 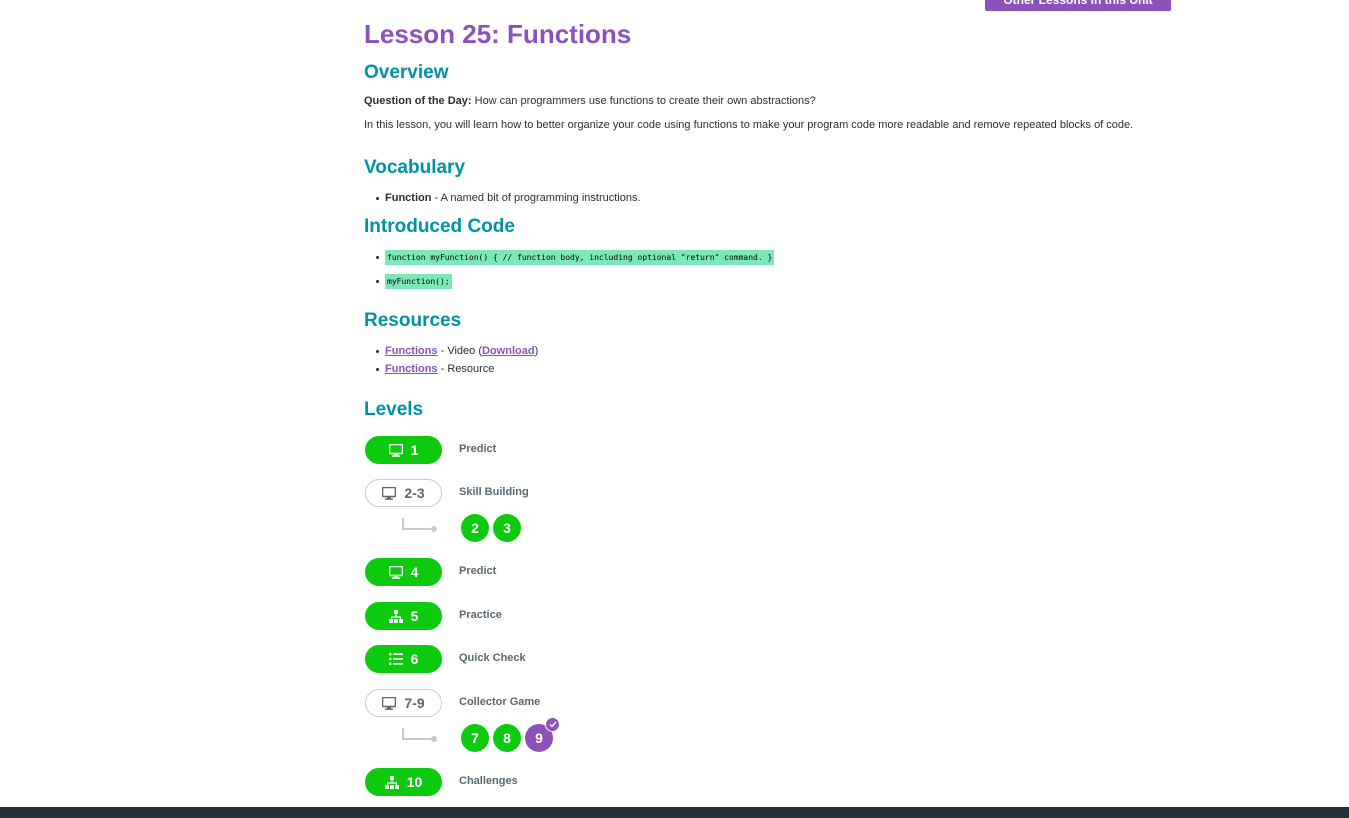 What do you see at coordinates (413, 320) in the screenshot?
I see `resources-heading: Resources` at bounding box center [413, 320].